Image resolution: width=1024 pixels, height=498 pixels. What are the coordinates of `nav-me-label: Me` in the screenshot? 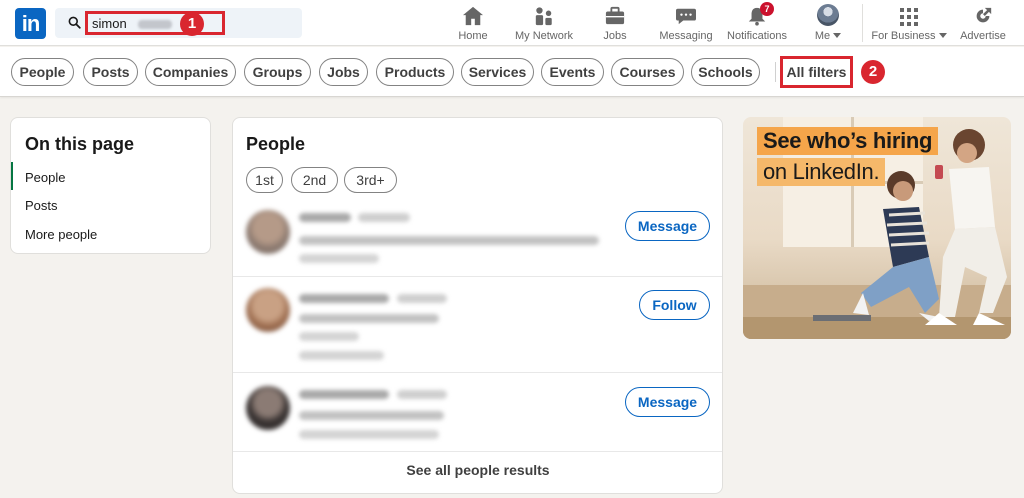 It's located at (822, 36).